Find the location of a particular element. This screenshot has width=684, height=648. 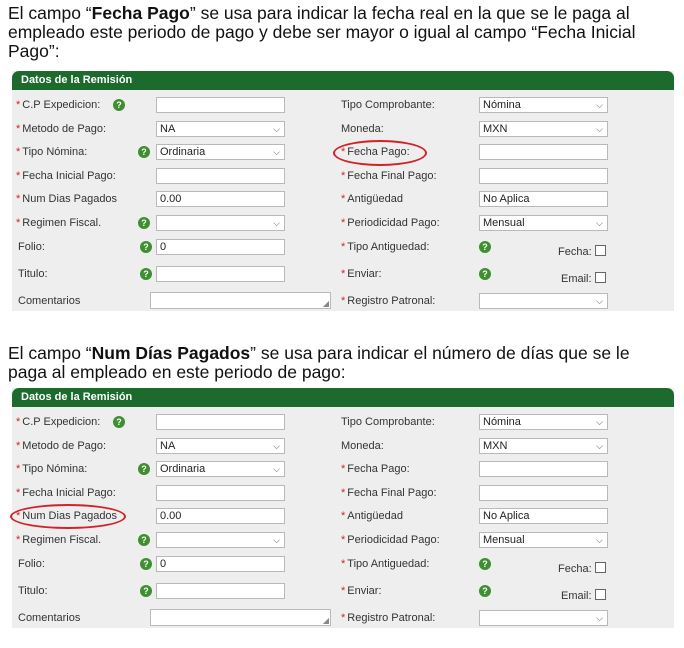

antiguedad-label: * Antigüedad is located at coordinates (372, 199).